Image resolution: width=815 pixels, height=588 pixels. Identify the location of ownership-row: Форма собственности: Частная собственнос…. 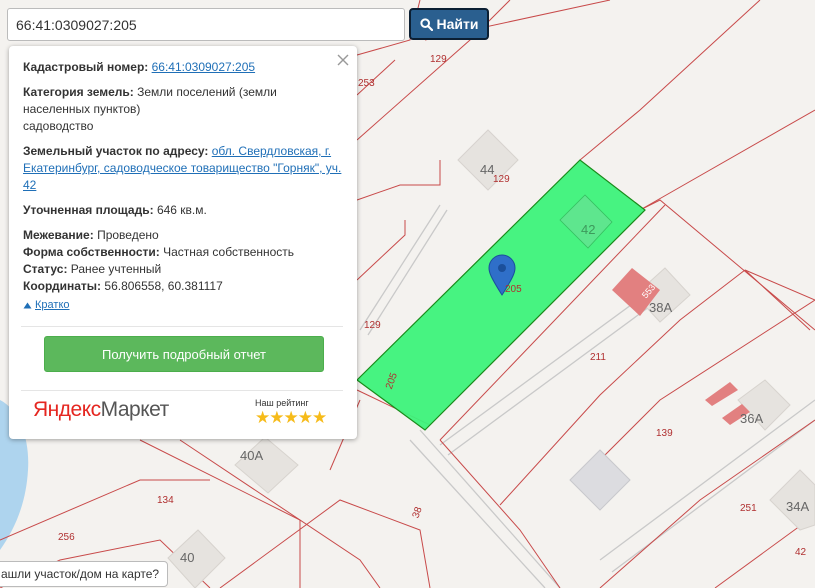
(184, 252).